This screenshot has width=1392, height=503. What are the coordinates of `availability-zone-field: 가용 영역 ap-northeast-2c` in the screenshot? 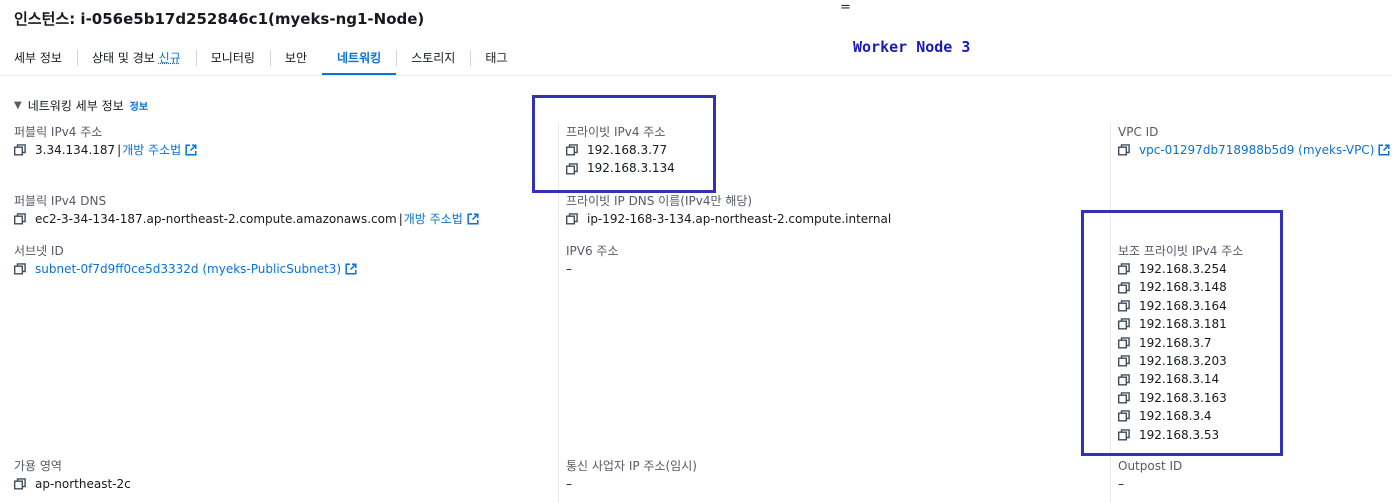 It's located at (72, 475).